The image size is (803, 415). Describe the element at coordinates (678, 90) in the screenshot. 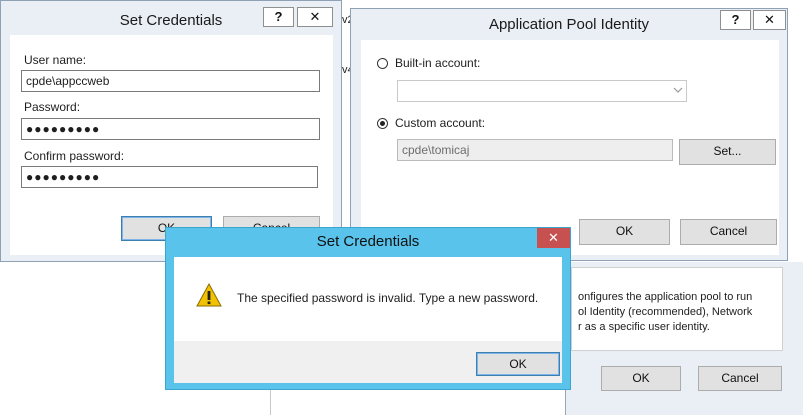

I see `chevron-down-icon` at that location.